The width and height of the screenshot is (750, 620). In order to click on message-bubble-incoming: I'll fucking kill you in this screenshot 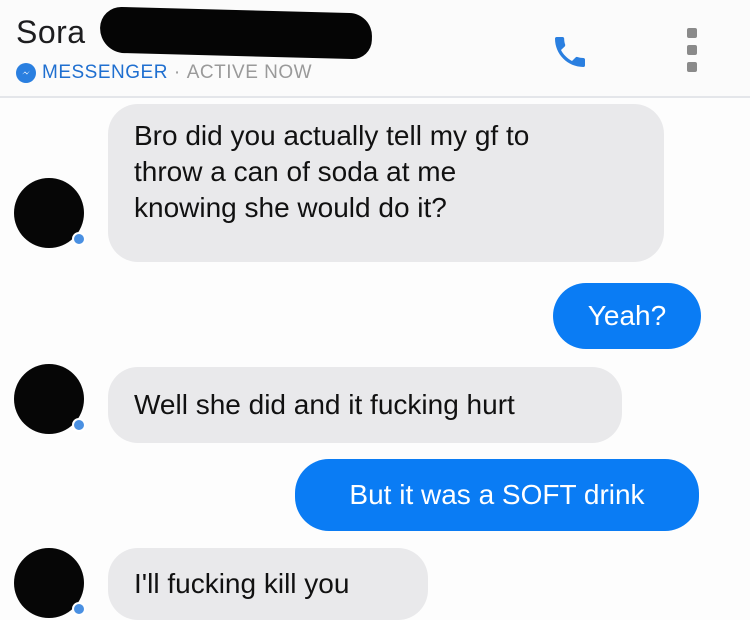, I will do `click(268, 584)`.